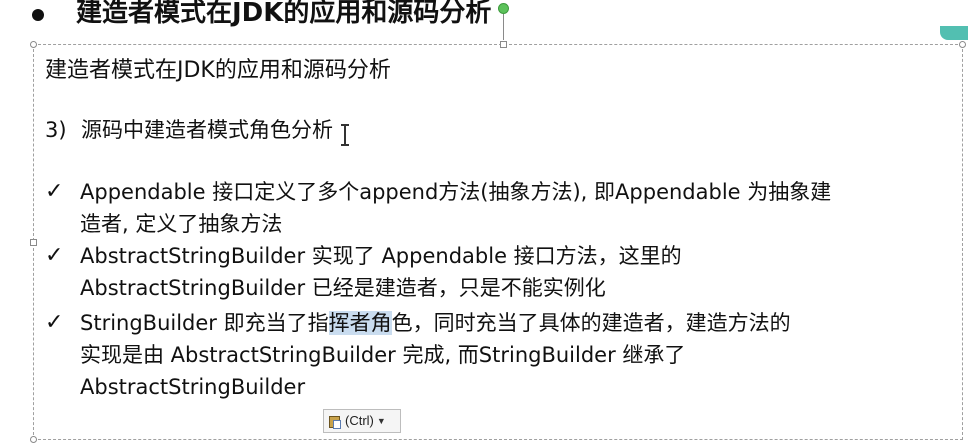 The height and width of the screenshot is (446, 968). I want to click on resize-handle-left, so click(33, 242).